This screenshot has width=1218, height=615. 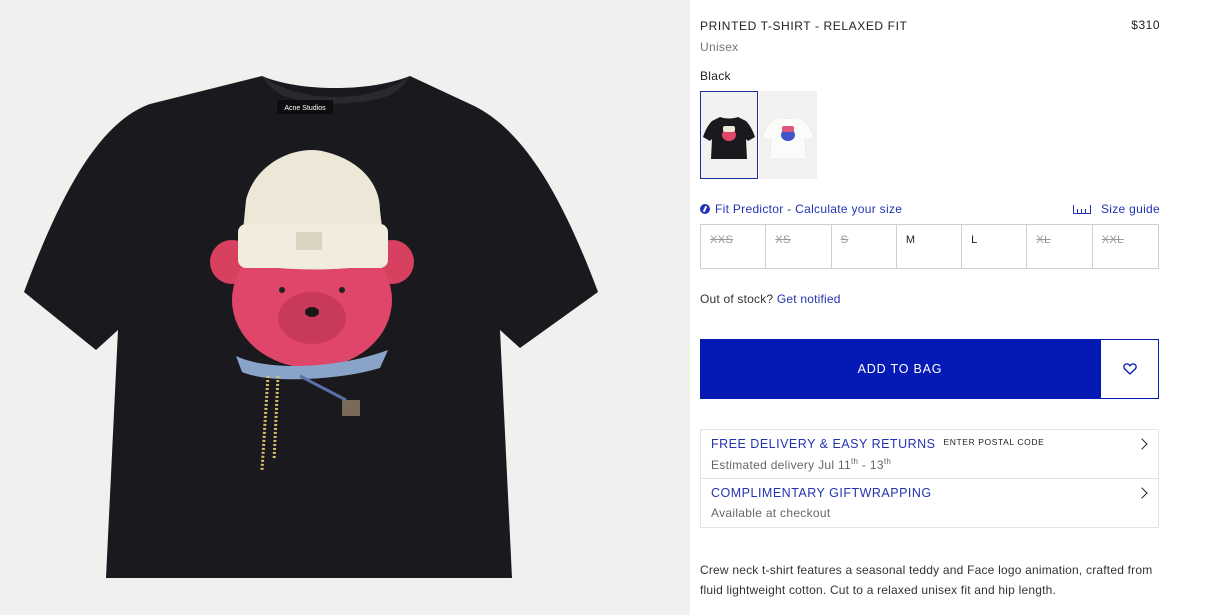 What do you see at coordinates (737, 299) in the screenshot?
I see `out-of-stock-text: Out of stock?` at bounding box center [737, 299].